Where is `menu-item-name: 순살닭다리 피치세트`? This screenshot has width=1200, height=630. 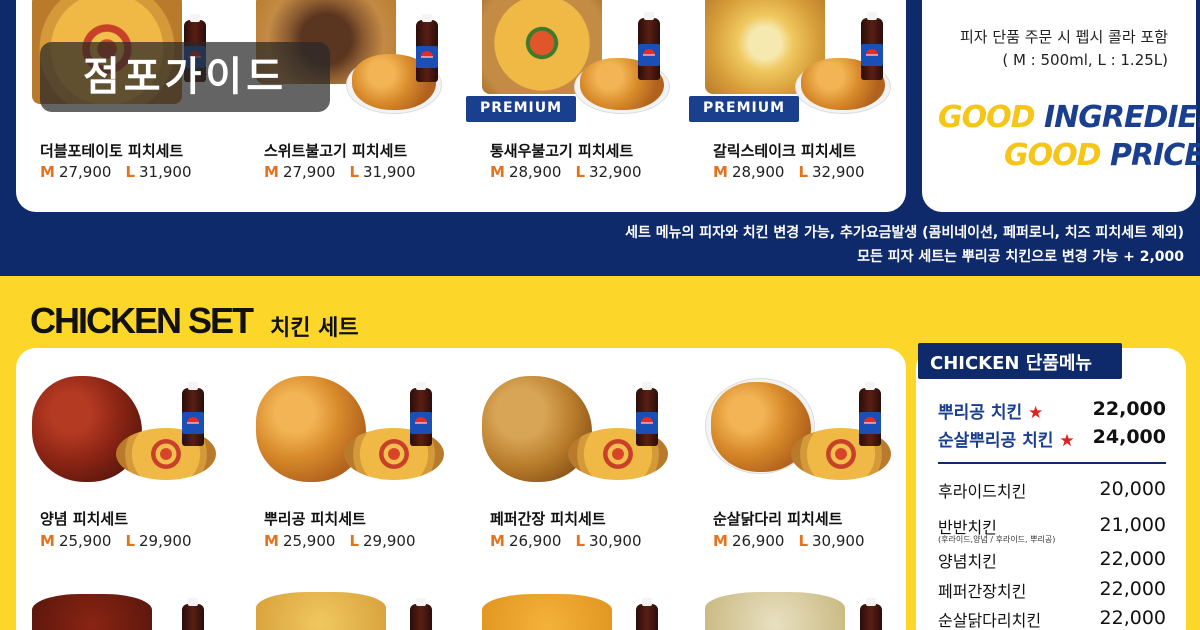 menu-item-name: 순살닭다리 피치세트 is located at coordinates (778, 519).